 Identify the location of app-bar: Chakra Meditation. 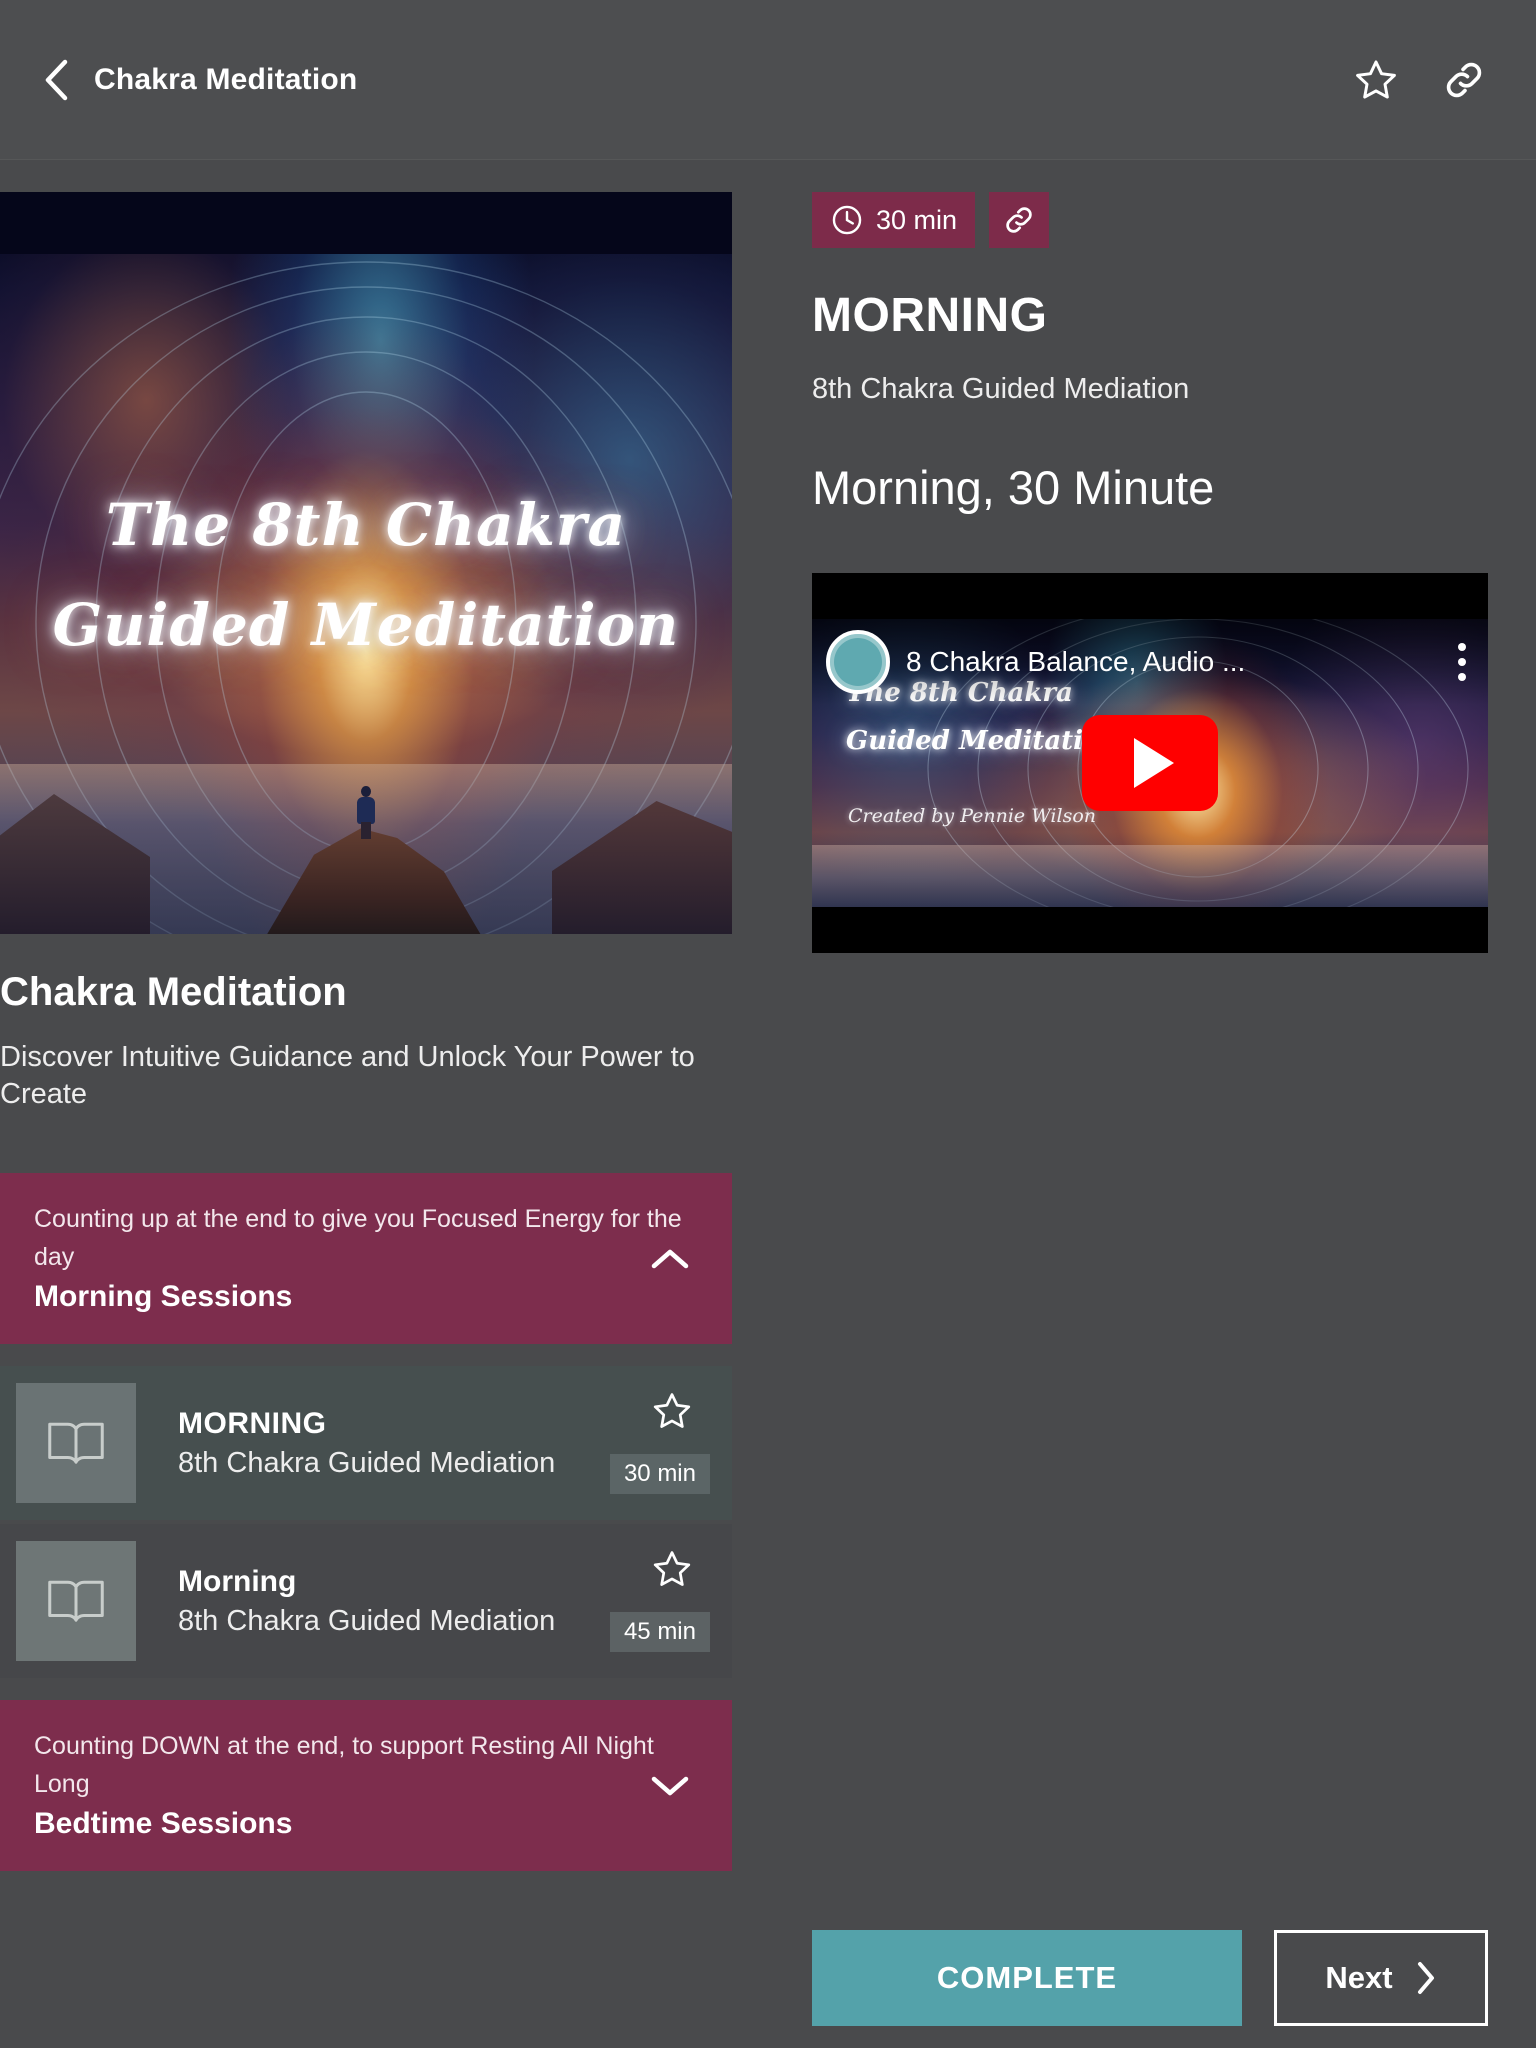
(768, 80).